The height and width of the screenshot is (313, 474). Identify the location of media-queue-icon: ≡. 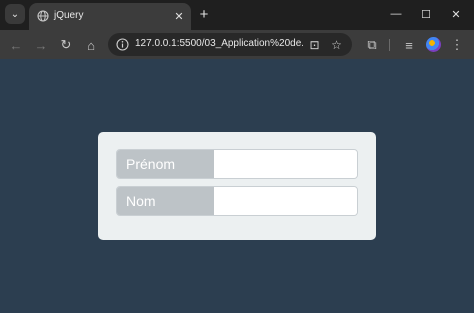
(409, 45).